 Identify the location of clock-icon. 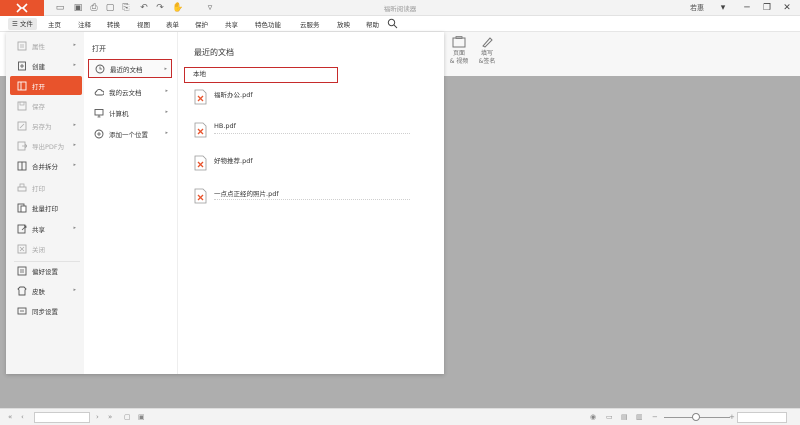
(100, 68).